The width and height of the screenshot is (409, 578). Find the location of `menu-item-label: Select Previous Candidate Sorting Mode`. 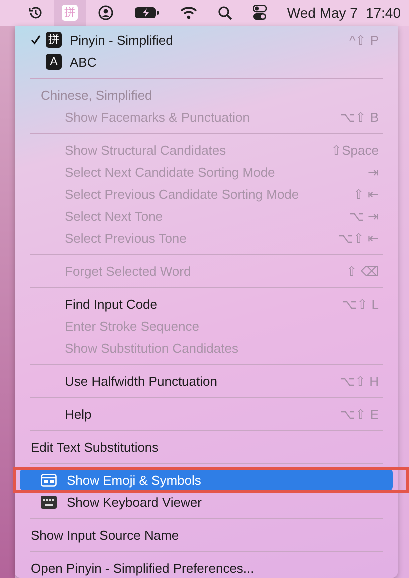

menu-item-label: Select Previous Candidate Sorting Mode is located at coordinates (182, 194).